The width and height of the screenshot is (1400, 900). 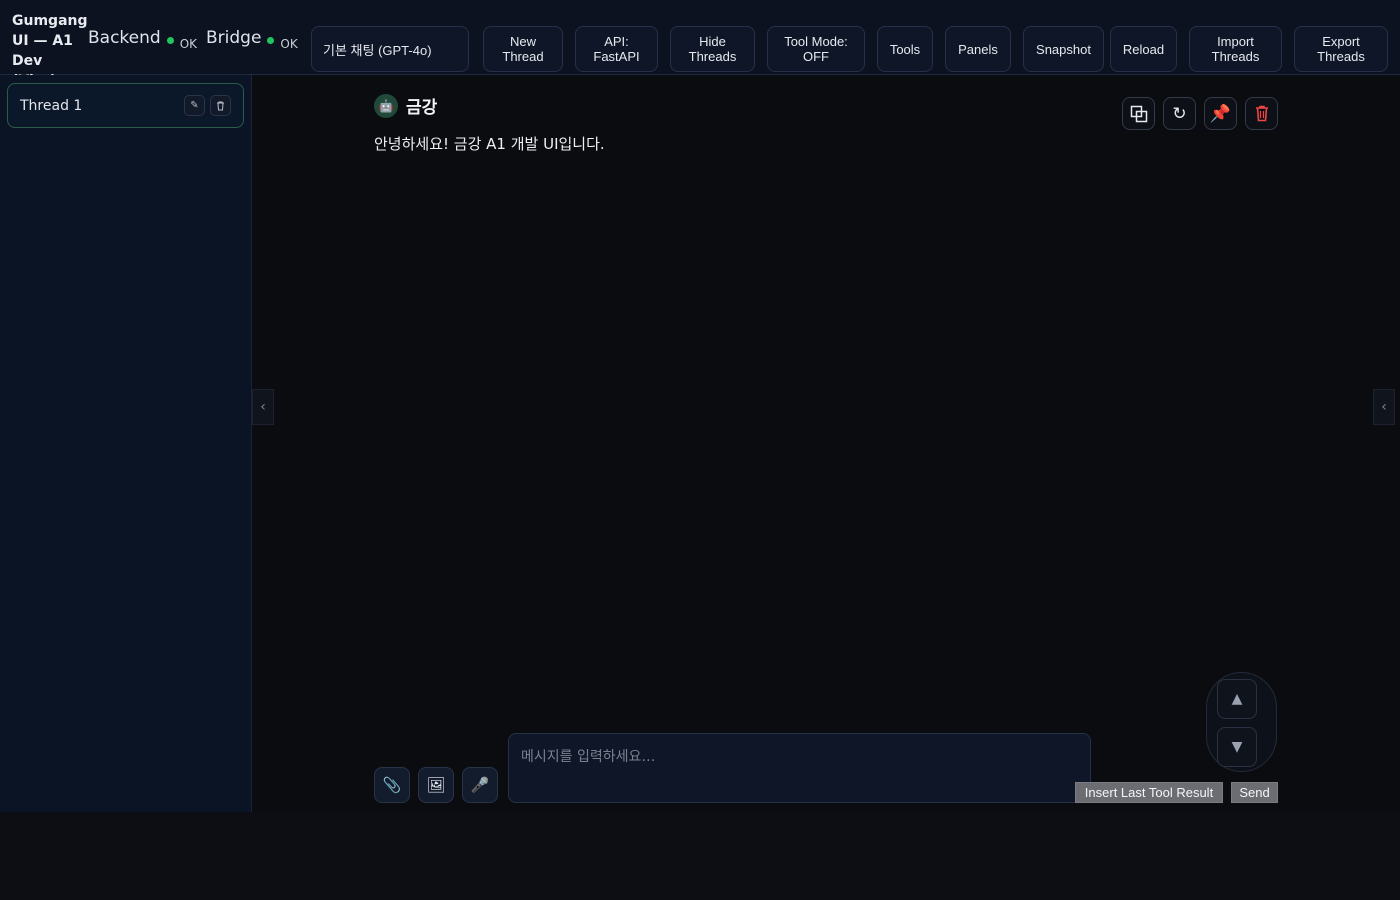 I want to click on scroll-controls: ▲ ▼, so click(x=1241, y=722).